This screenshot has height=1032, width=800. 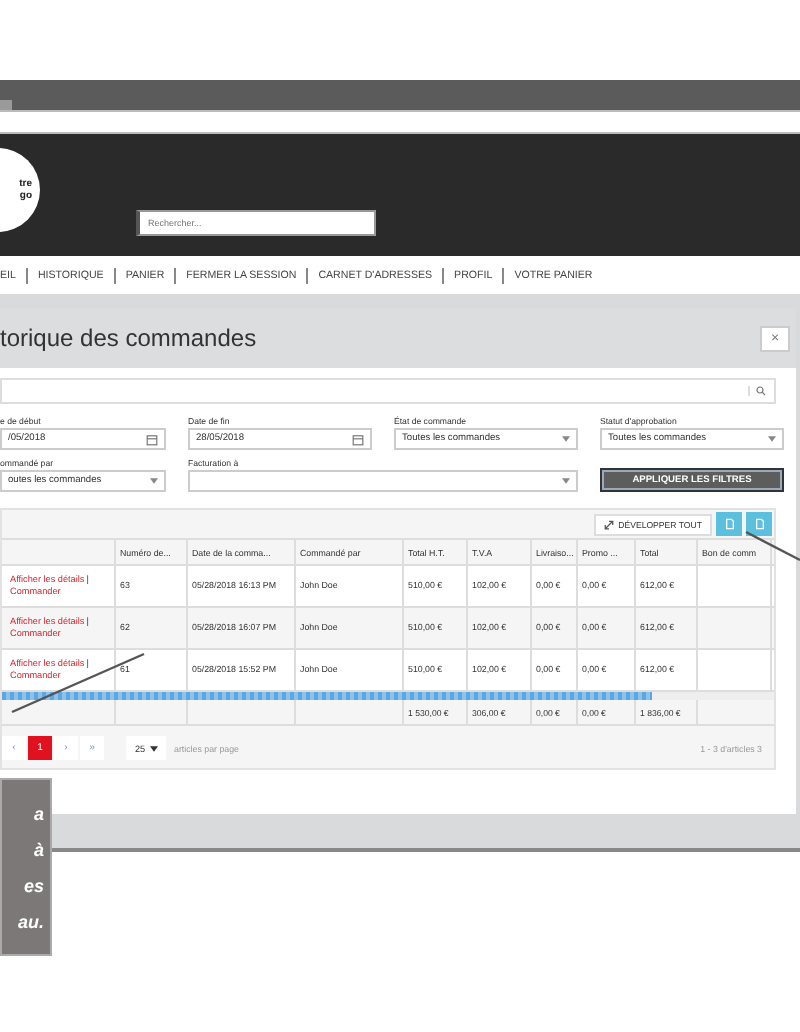 What do you see at coordinates (30, 922) in the screenshot?
I see `callout-text: au.` at bounding box center [30, 922].